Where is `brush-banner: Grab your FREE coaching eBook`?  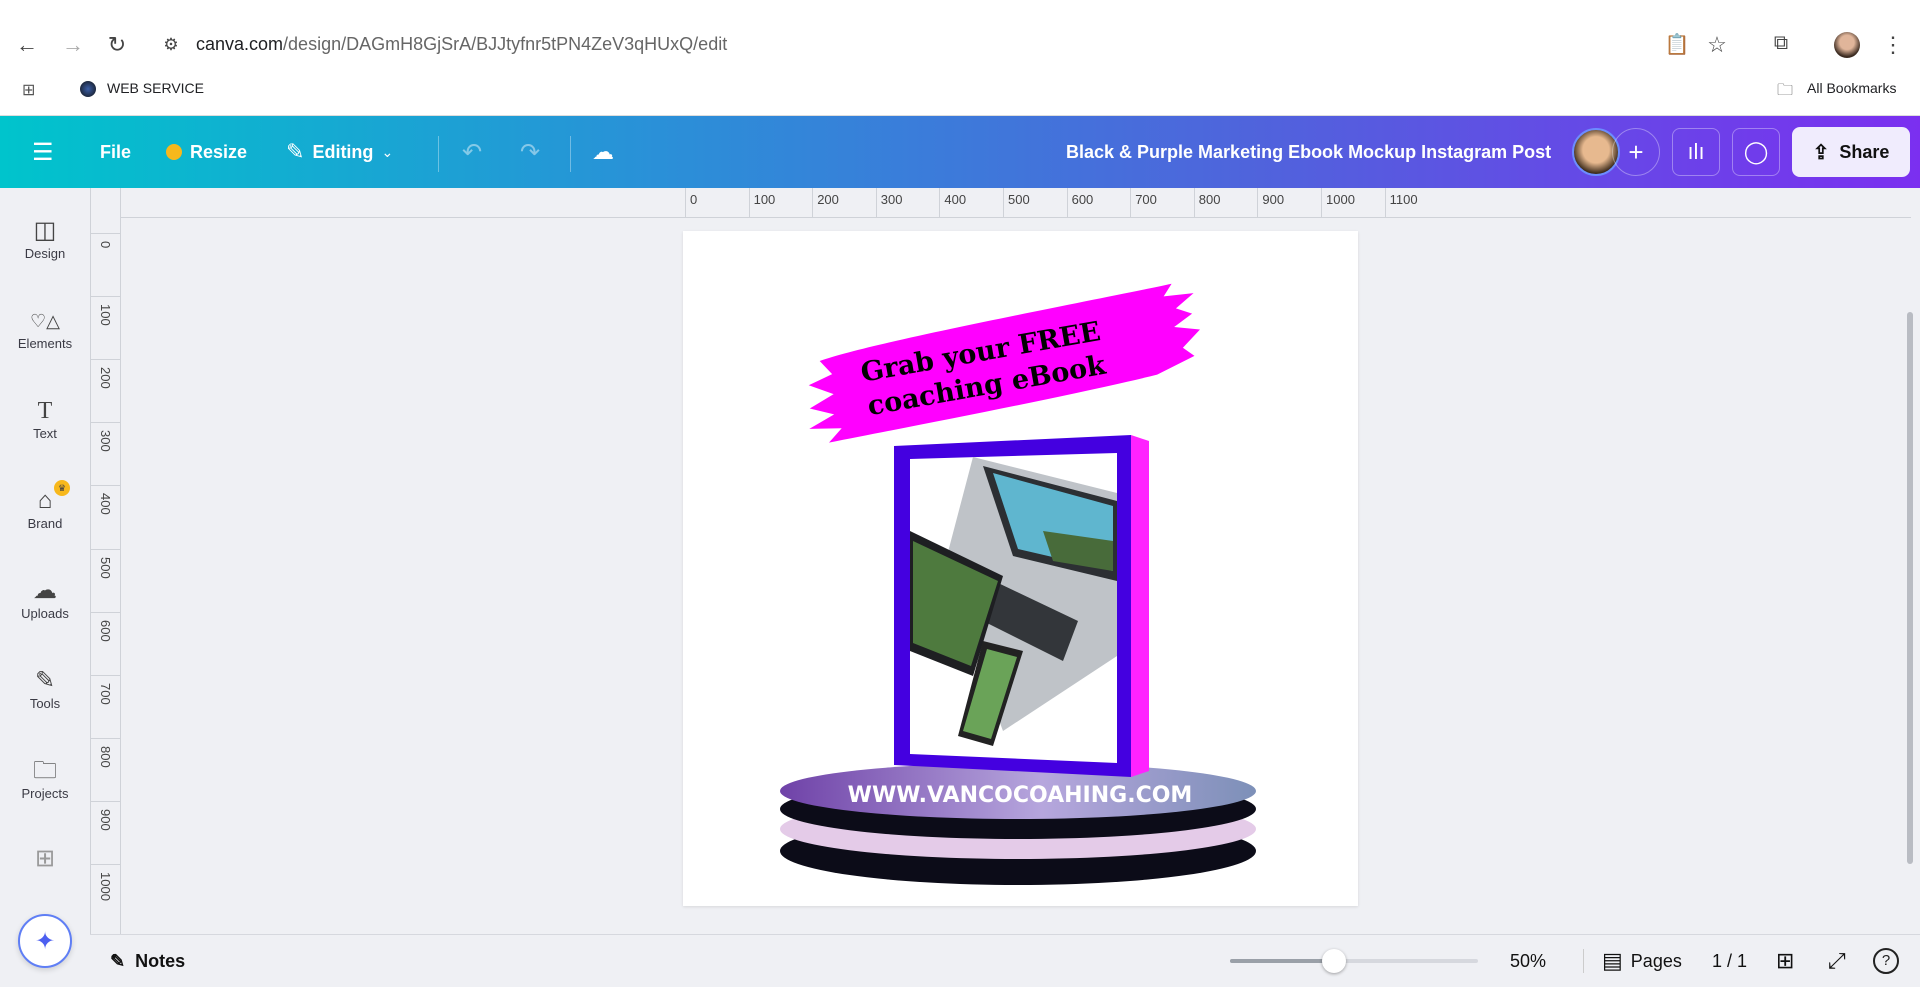
brush-banner: Grab your FREE coaching eBook is located at coordinates (1004, 363).